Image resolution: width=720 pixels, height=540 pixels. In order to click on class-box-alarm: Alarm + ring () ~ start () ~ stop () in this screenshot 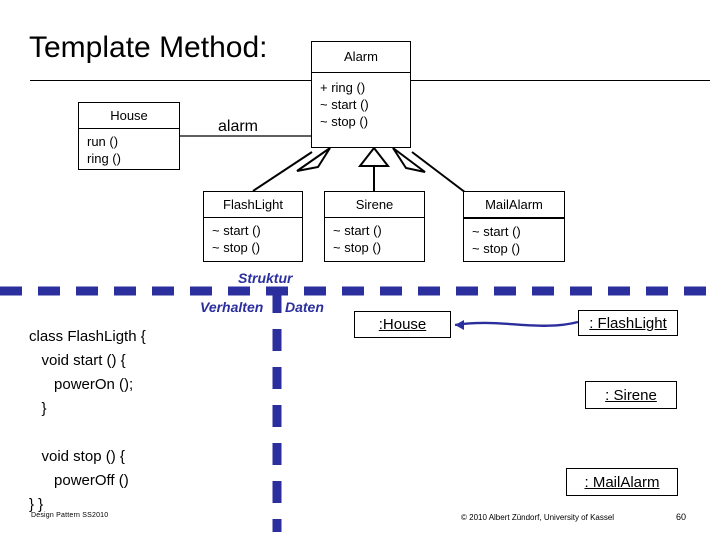, I will do `click(361, 94)`.